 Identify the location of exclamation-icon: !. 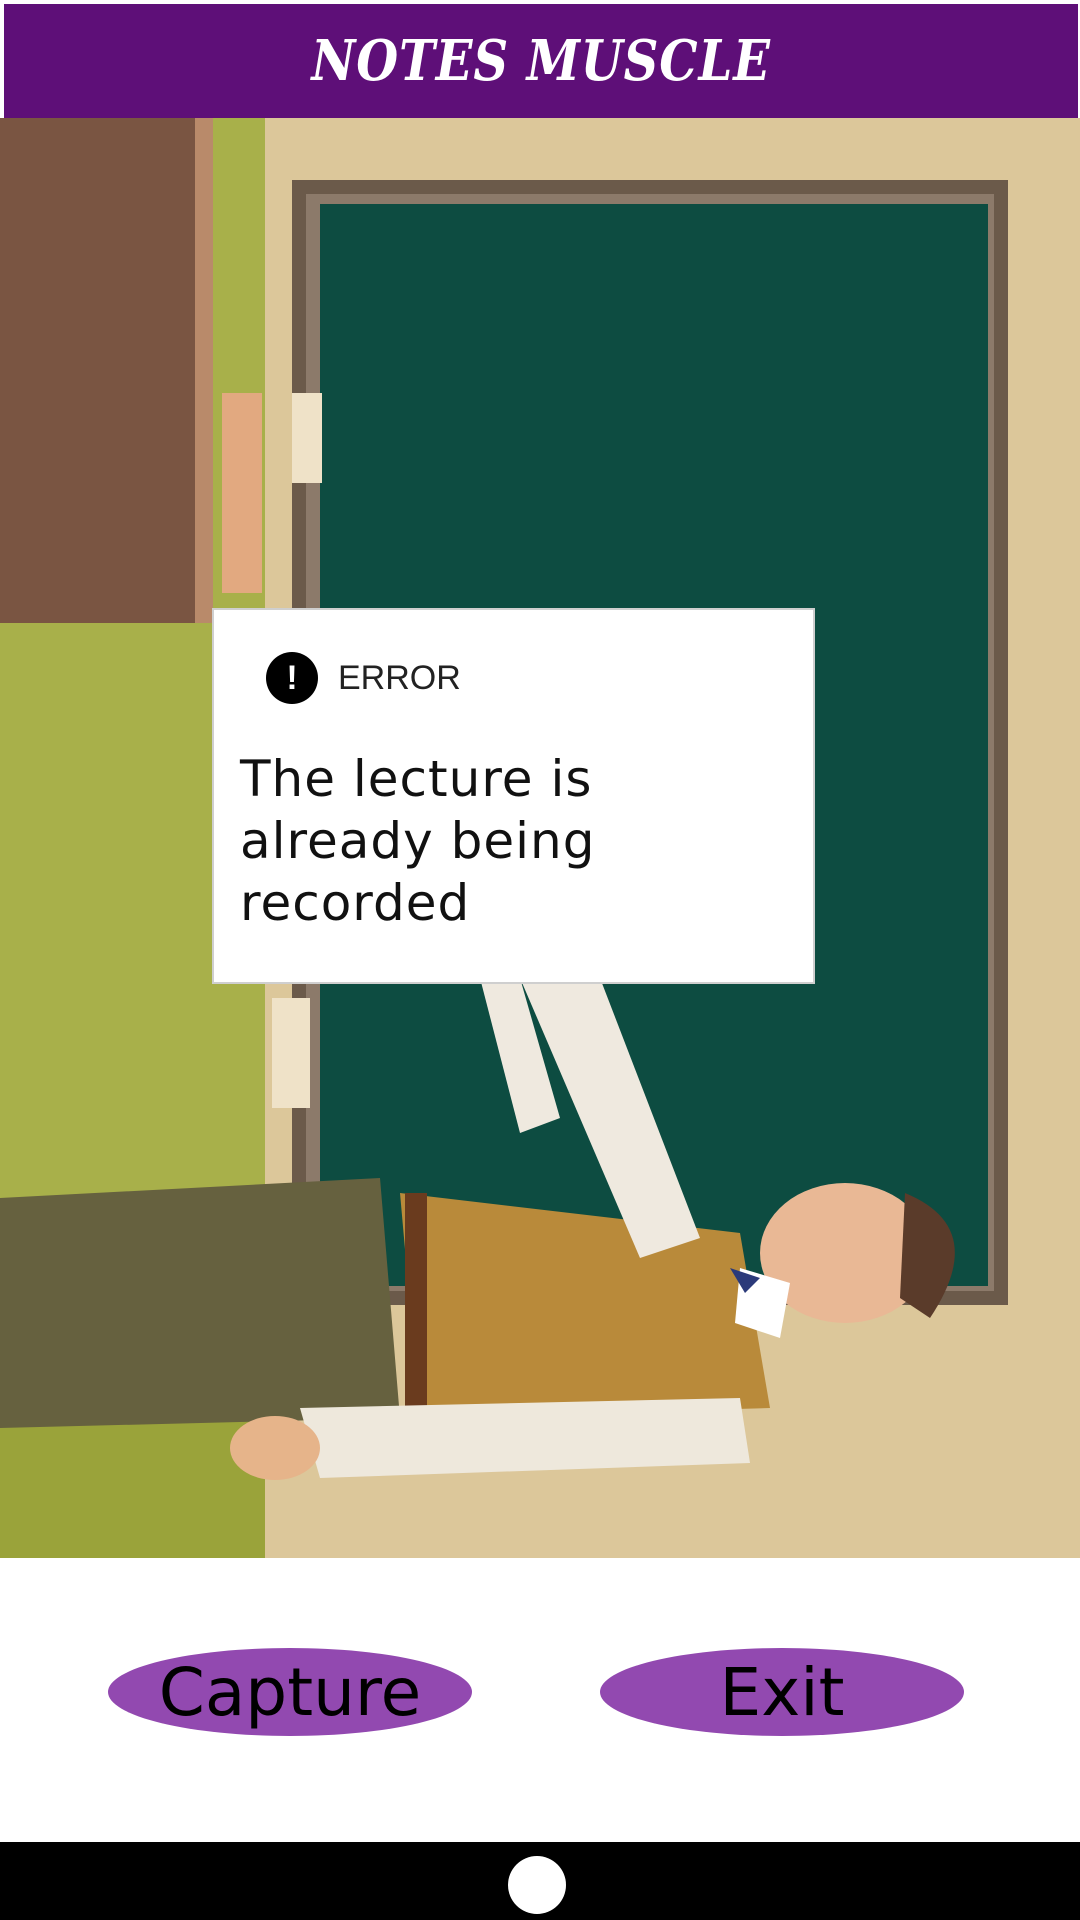
(292, 678).